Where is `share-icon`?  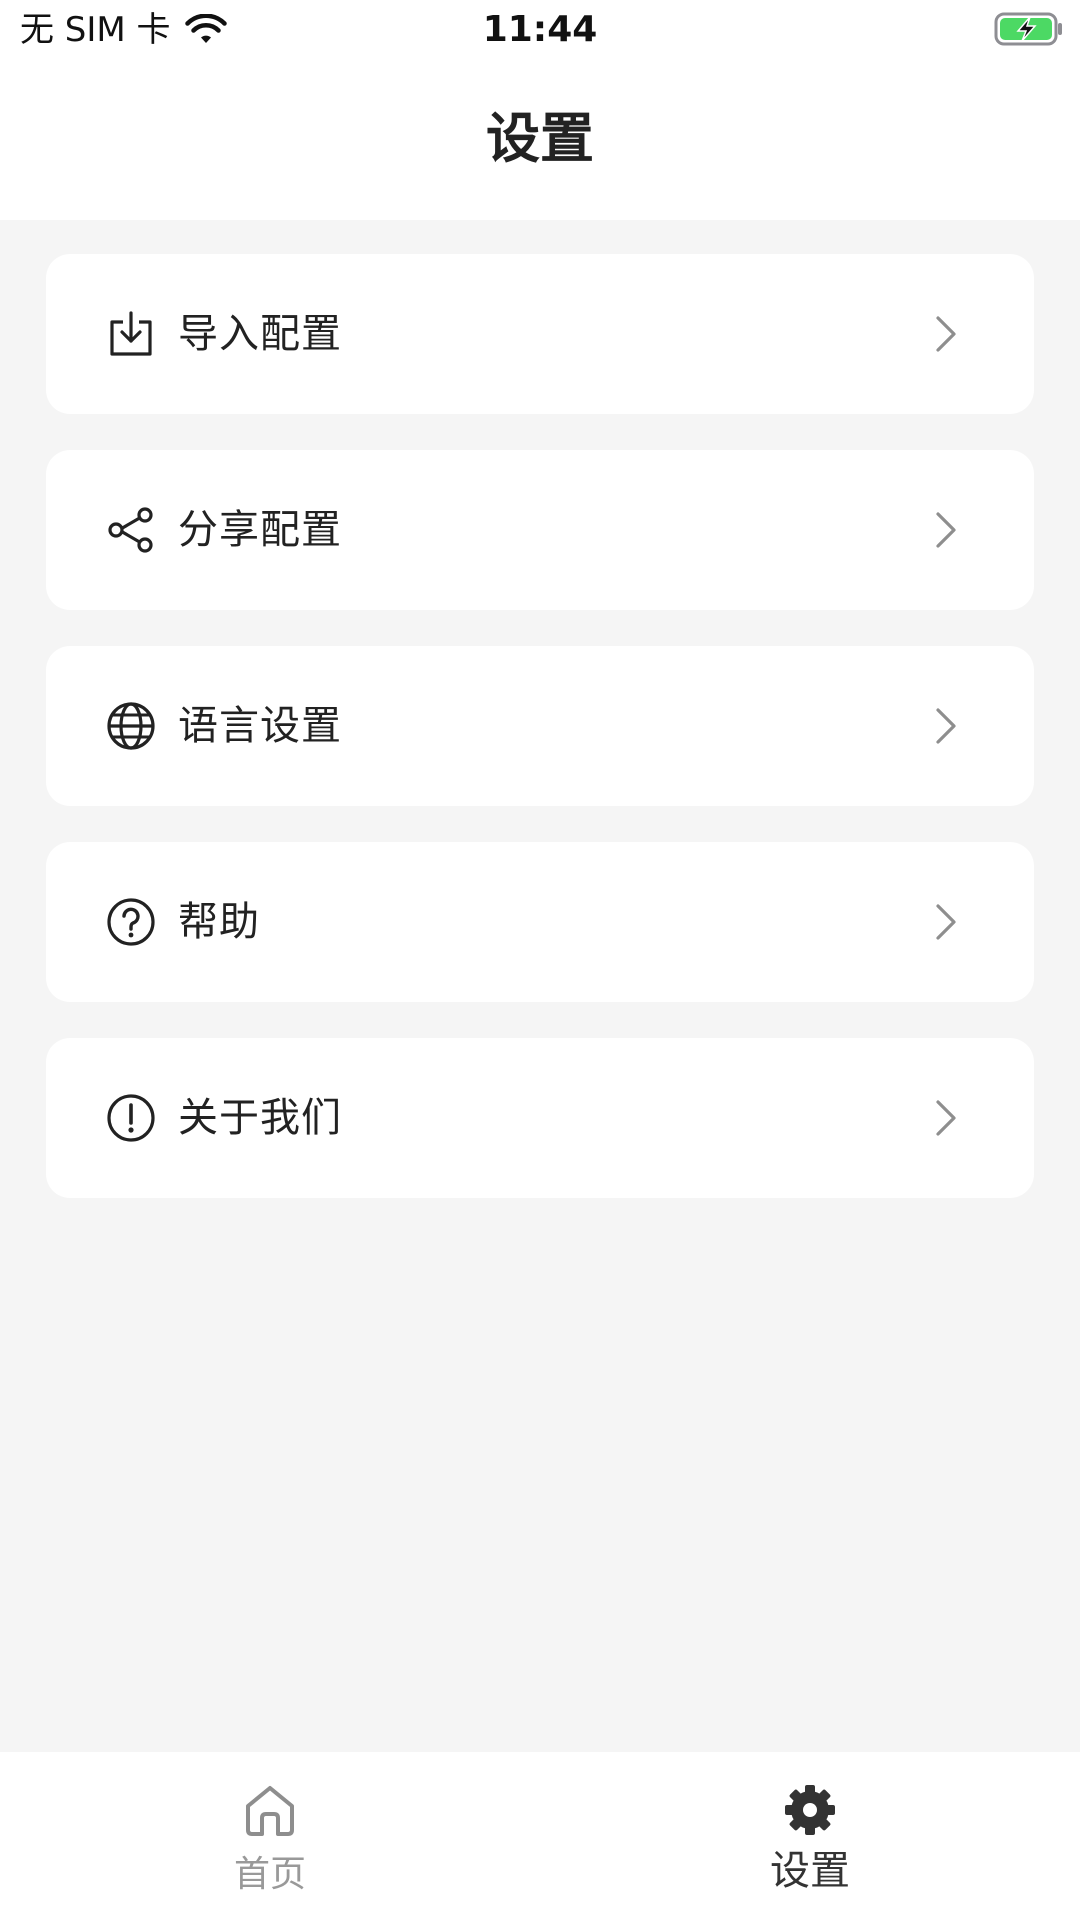
share-icon is located at coordinates (131, 530).